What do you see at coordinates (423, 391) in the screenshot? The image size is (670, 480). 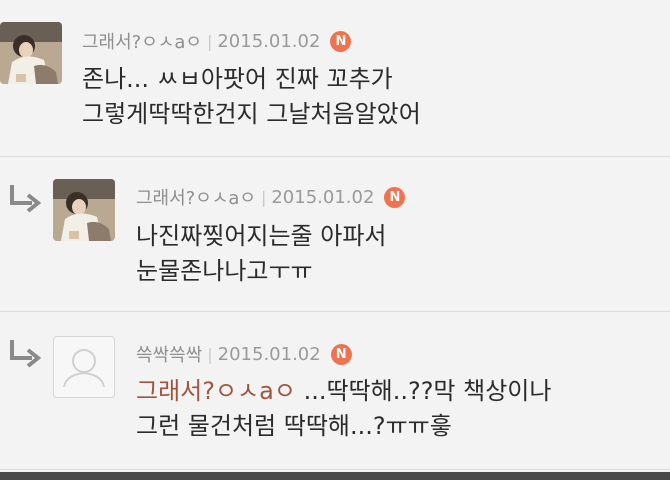 I see `comment-text: ...딱딱해..??막 책상이나` at bounding box center [423, 391].